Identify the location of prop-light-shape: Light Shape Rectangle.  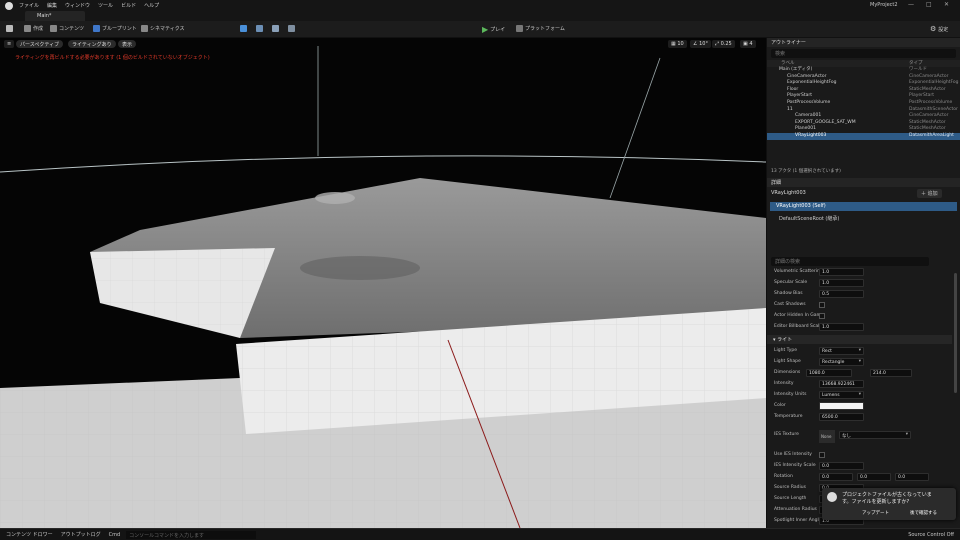
(859, 362).